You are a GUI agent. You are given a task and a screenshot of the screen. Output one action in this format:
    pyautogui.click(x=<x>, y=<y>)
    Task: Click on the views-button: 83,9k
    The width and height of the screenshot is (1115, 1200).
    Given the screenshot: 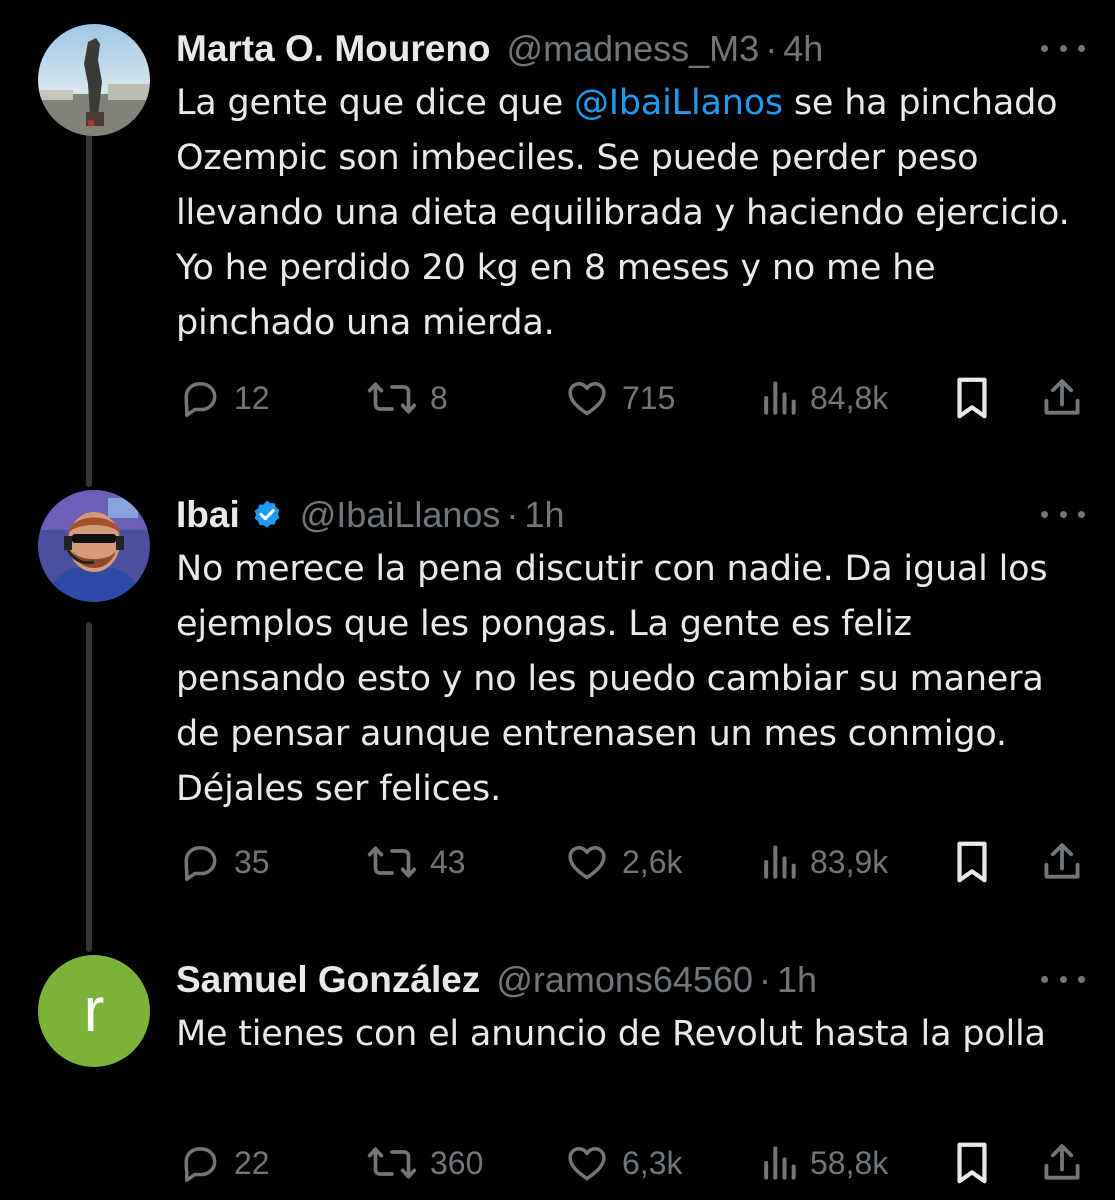 What is the action you would take?
    pyautogui.click(x=824, y=862)
    